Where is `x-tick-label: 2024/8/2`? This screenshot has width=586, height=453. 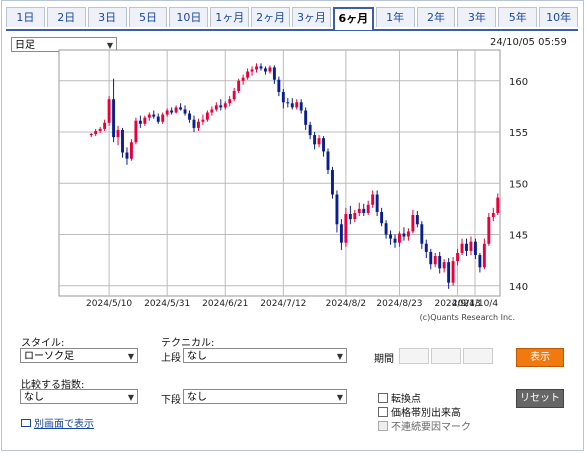 x-tick-label: 2024/8/2 is located at coordinates (346, 304).